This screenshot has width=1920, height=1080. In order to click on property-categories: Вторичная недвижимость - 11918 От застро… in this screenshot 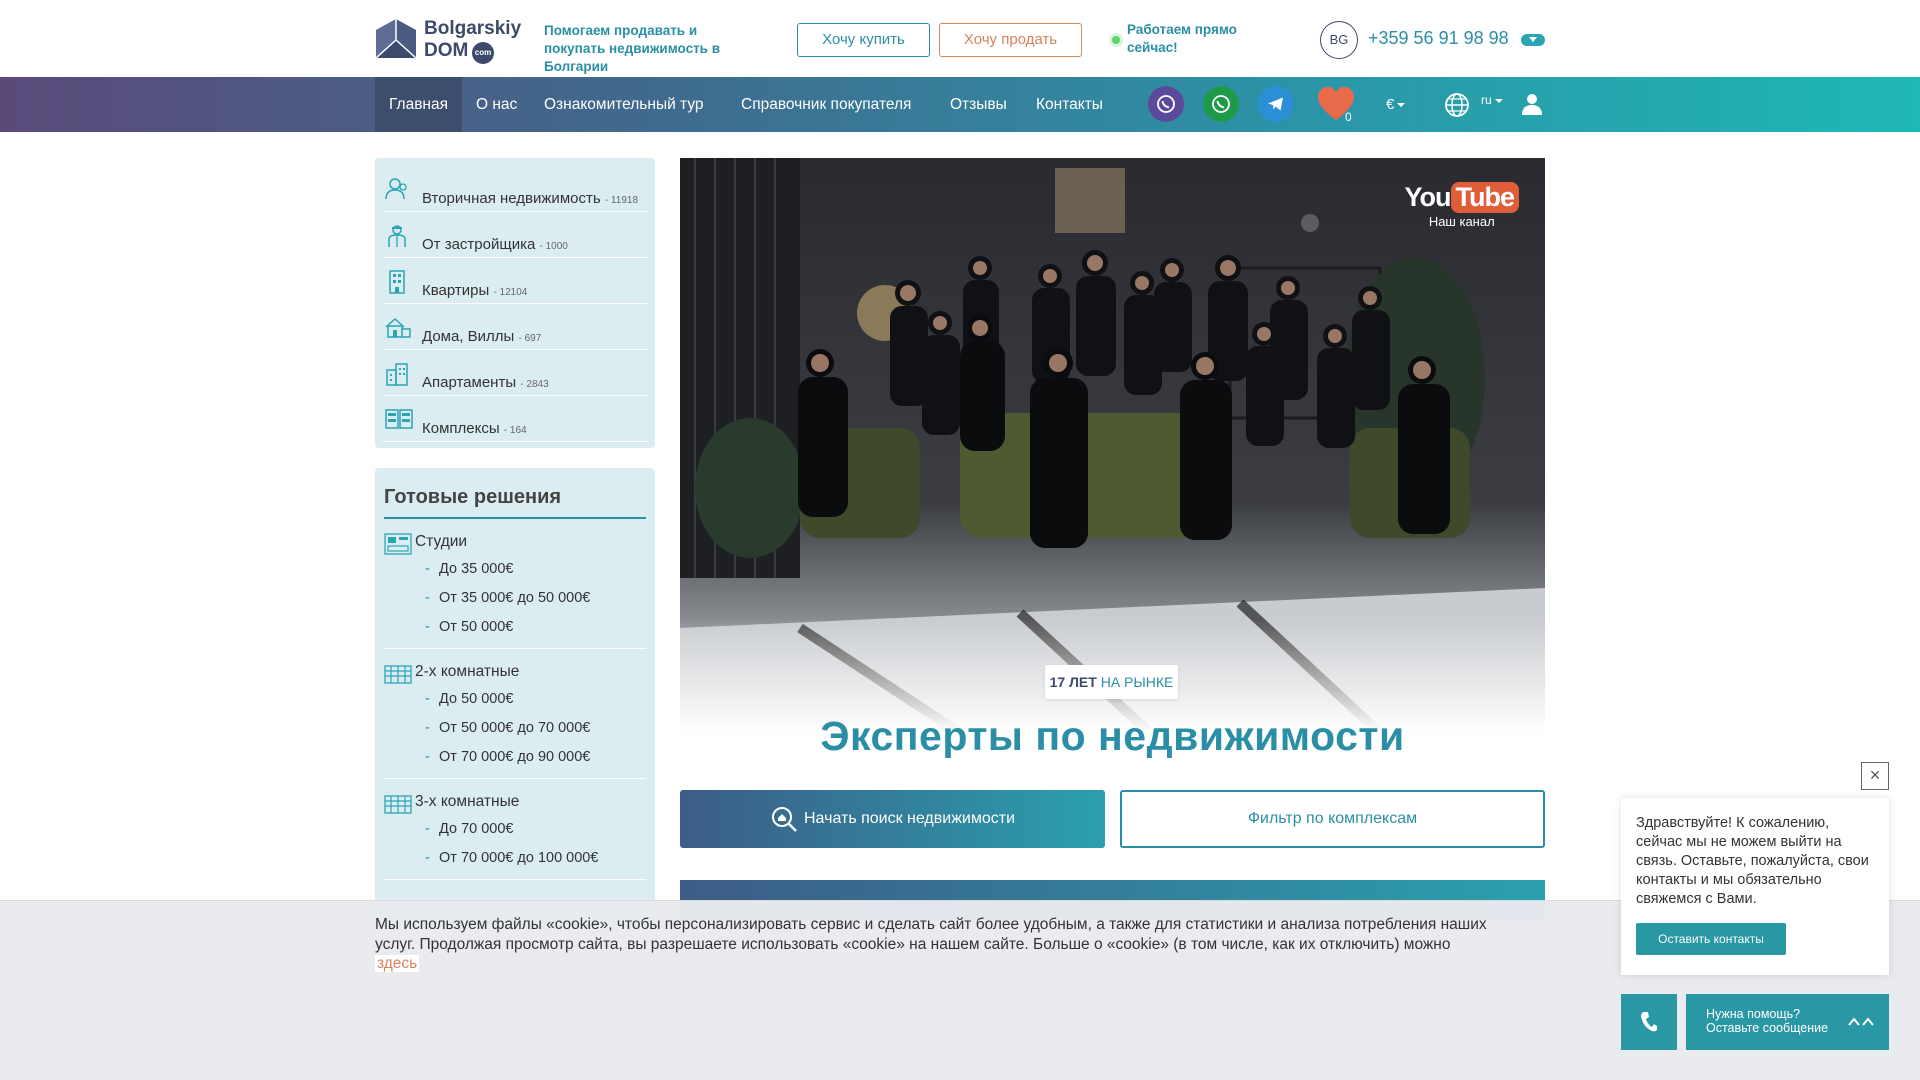, I will do `click(515, 303)`.